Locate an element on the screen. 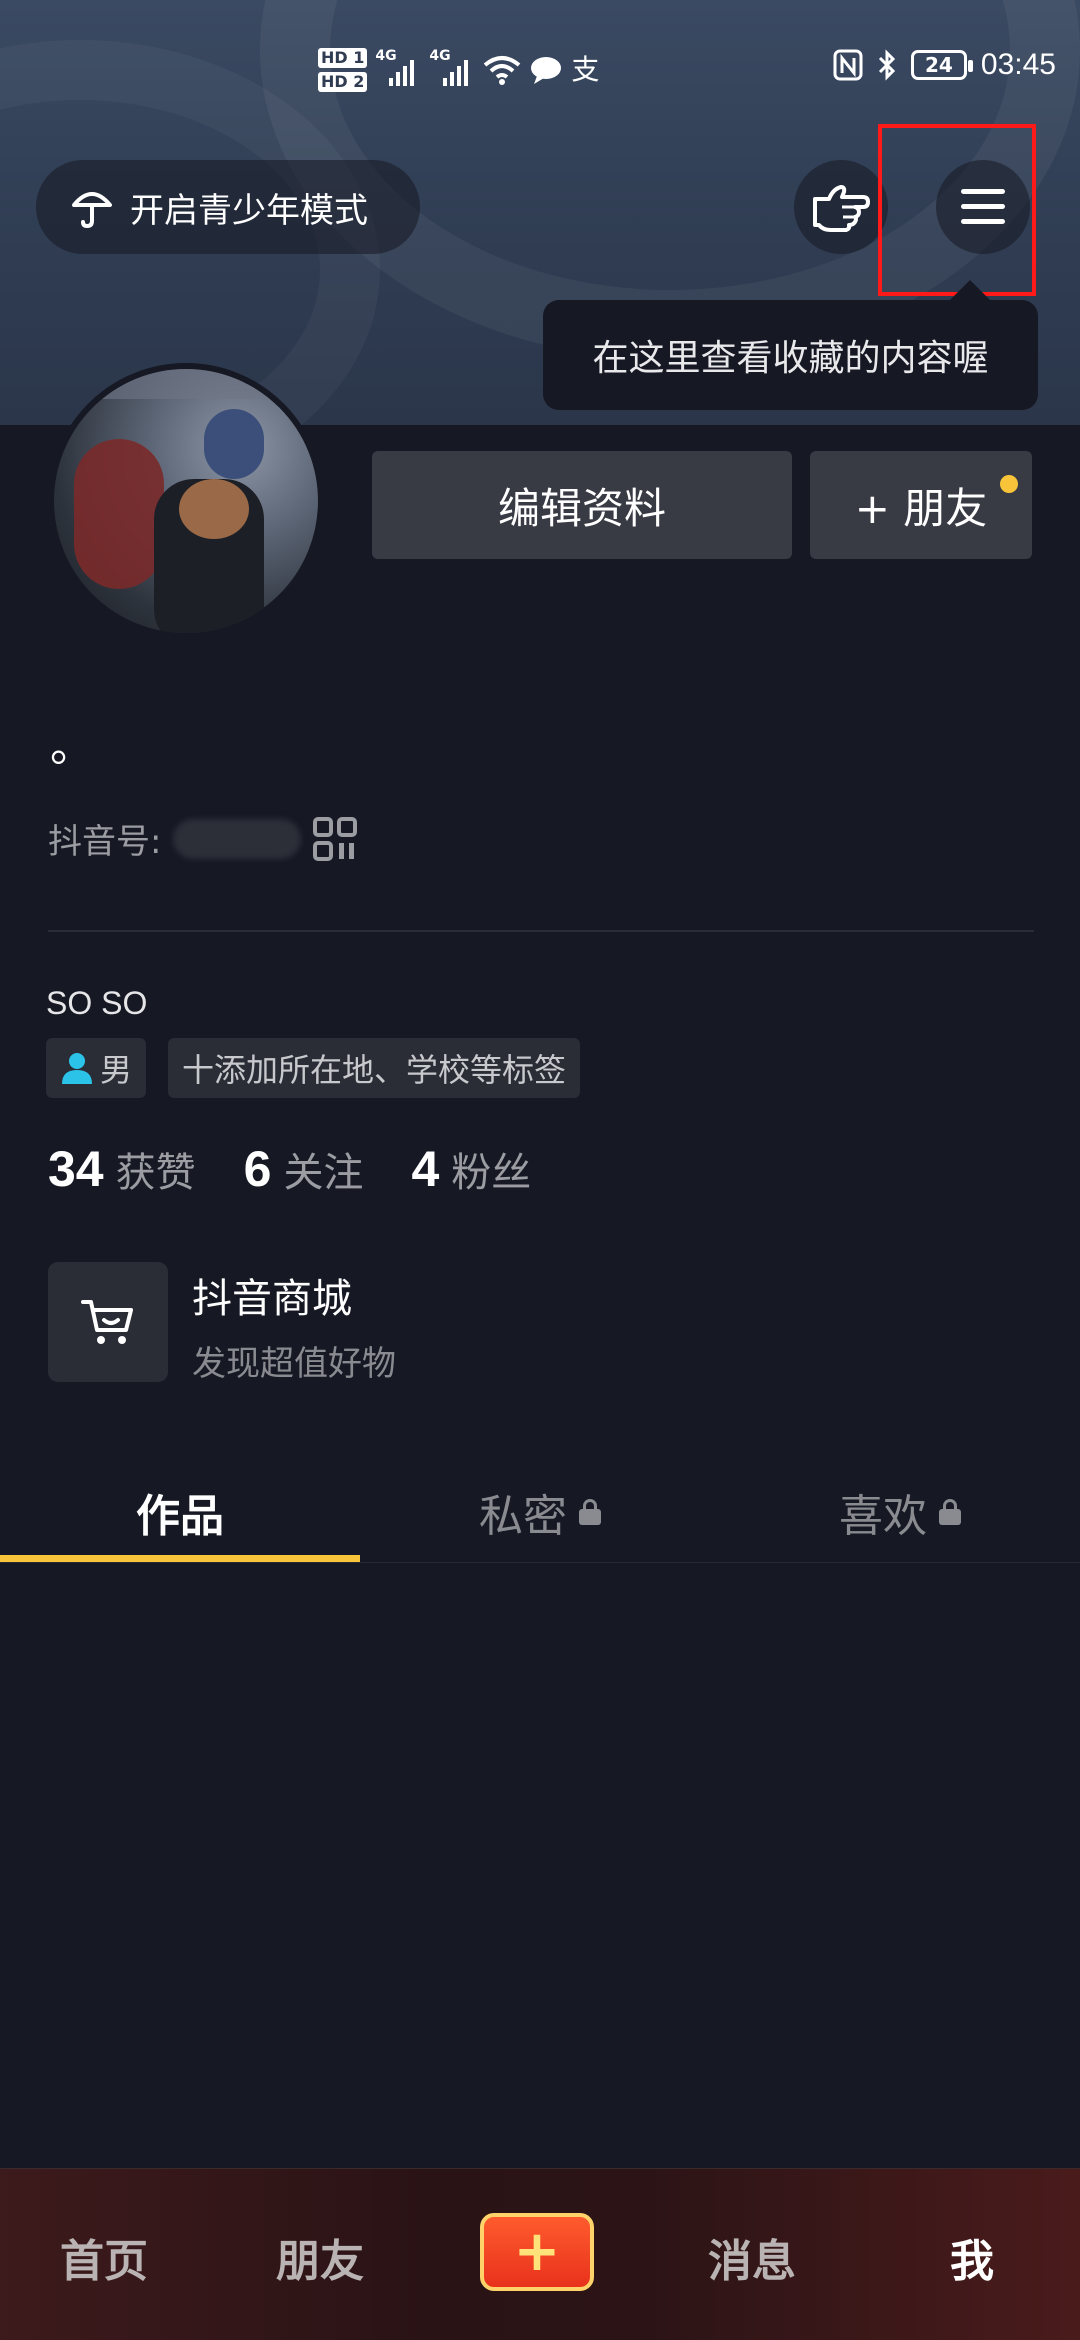 The image size is (1080, 2340). nav-home: 首页 is located at coordinates (104, 2257).